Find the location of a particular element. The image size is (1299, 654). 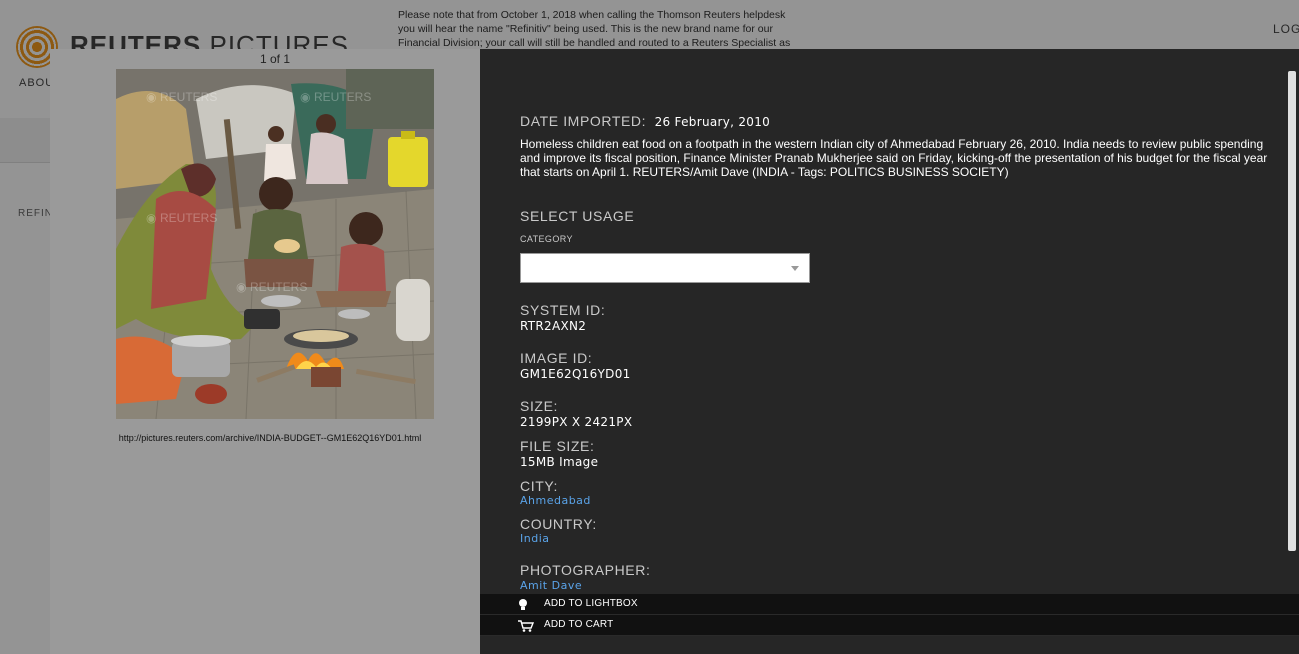

image-id-value: GM1E62Q16YD01 is located at coordinates (575, 374).